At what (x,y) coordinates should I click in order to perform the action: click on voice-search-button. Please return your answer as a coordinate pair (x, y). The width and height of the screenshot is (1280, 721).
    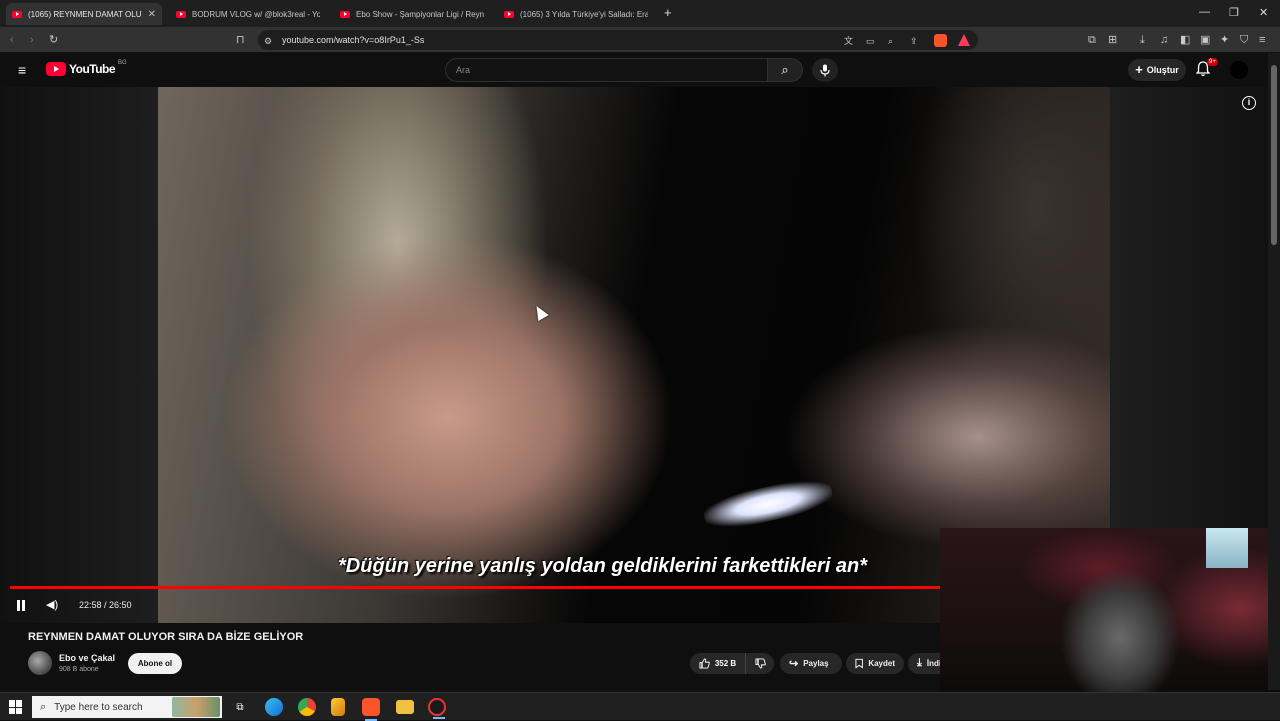
    Looking at the image, I should click on (825, 70).